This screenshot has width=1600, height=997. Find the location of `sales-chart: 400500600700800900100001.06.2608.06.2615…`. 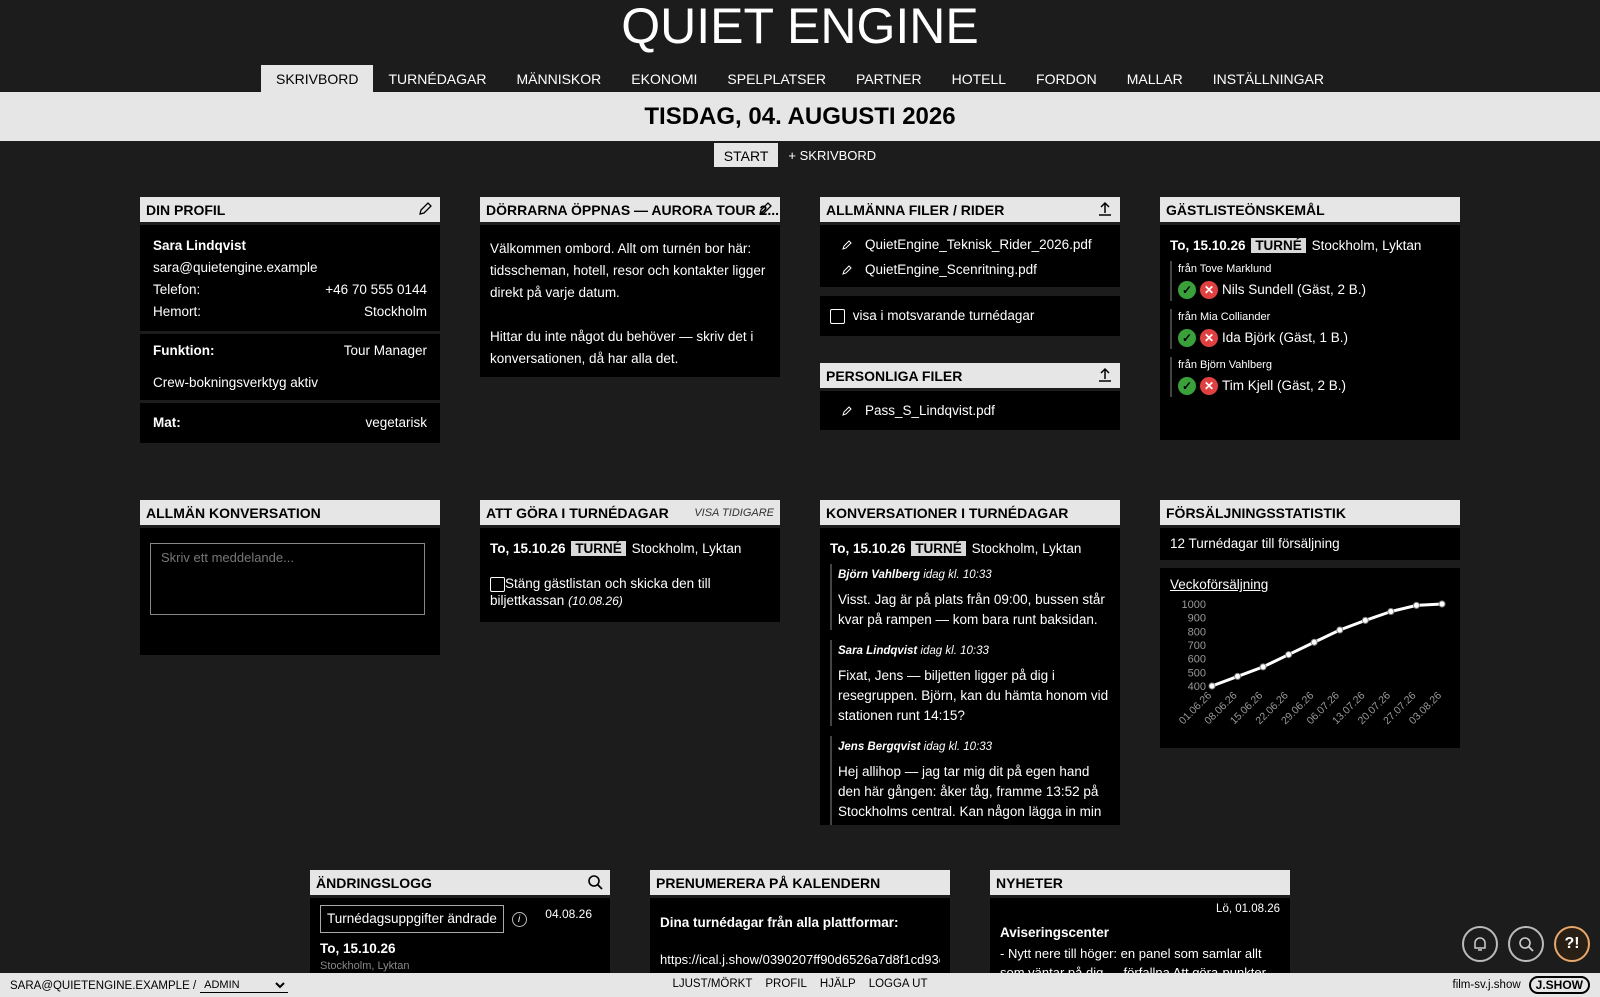

sales-chart: 400500600700800900100001.06.2608.06.2615… is located at coordinates (1311, 663).